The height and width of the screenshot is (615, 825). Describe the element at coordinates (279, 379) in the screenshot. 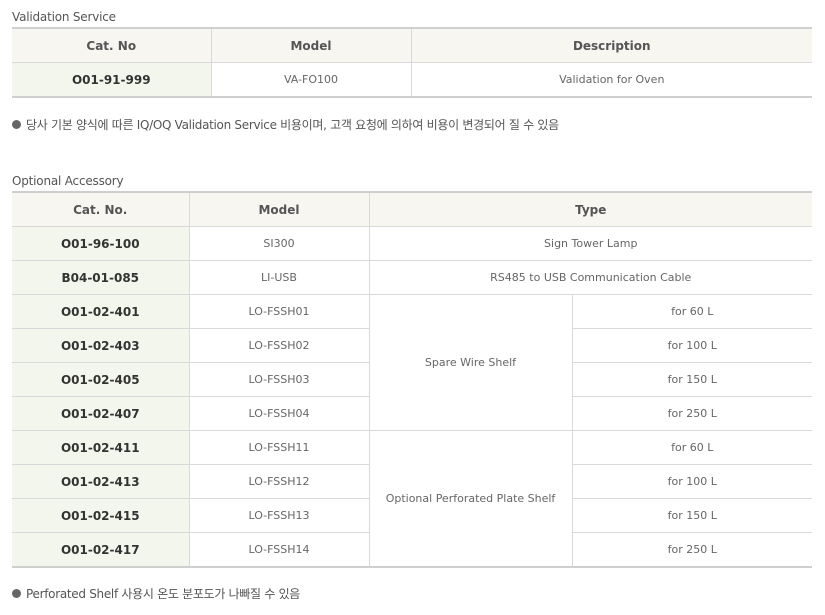

I see `model-cell: LO-FSSH03` at that location.